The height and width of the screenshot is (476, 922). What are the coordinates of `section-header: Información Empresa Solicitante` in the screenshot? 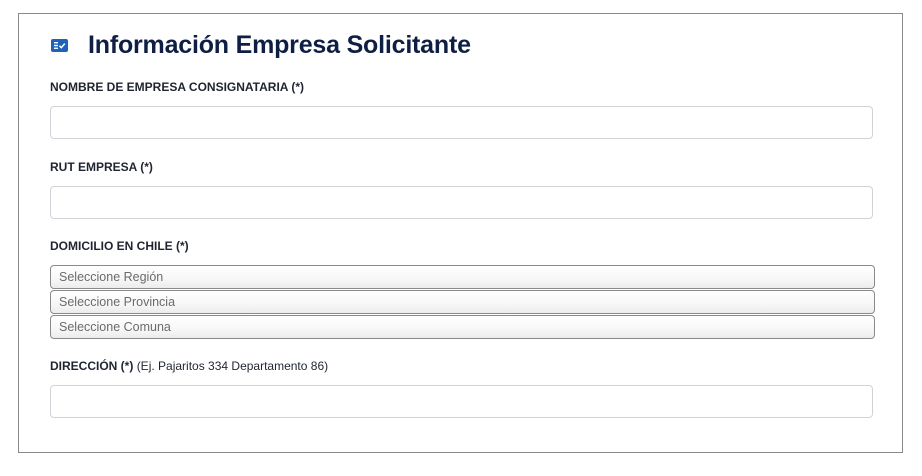 It's located at (261, 45).